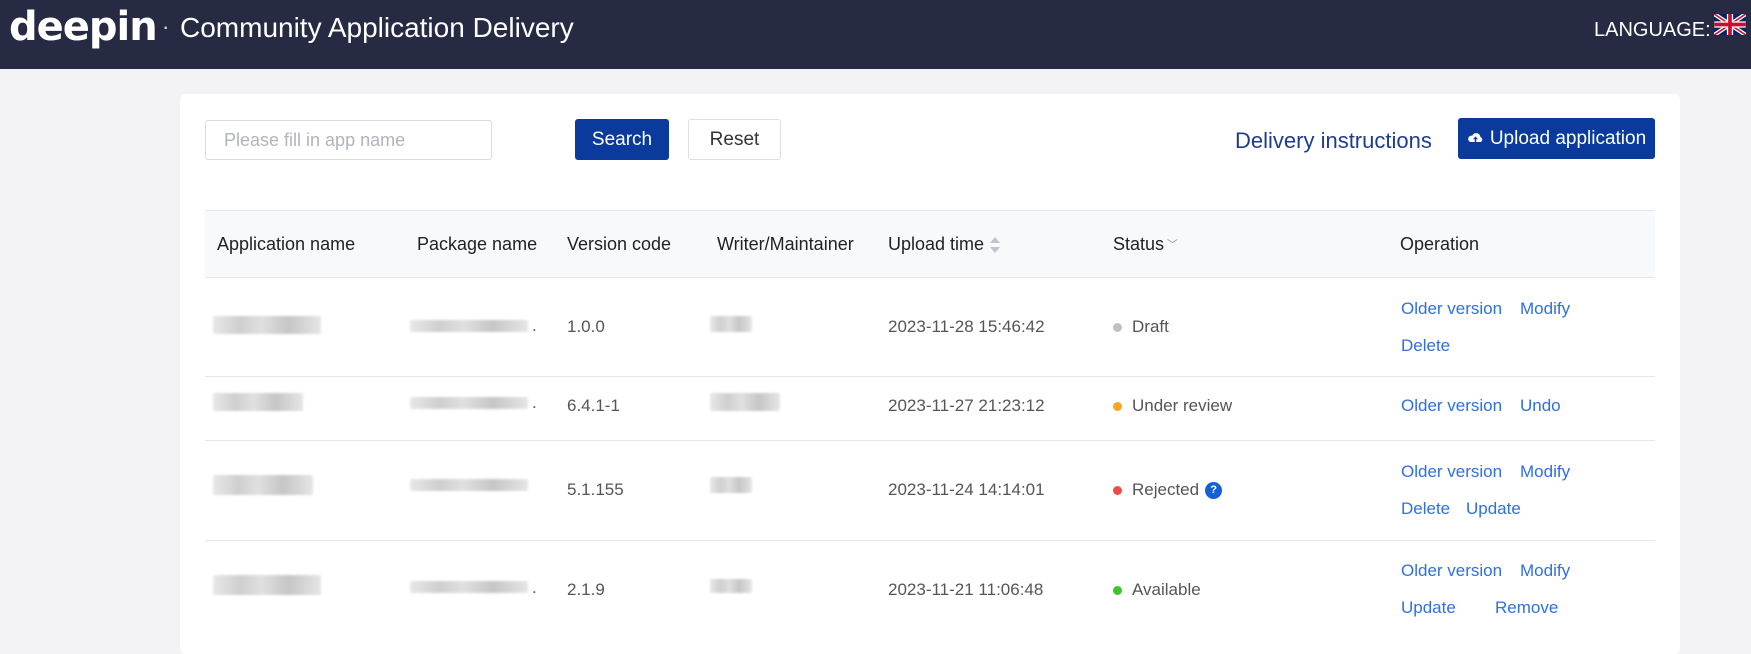  Describe the element at coordinates (586, 326) in the screenshot. I see `version-code: 1.0.0` at that location.